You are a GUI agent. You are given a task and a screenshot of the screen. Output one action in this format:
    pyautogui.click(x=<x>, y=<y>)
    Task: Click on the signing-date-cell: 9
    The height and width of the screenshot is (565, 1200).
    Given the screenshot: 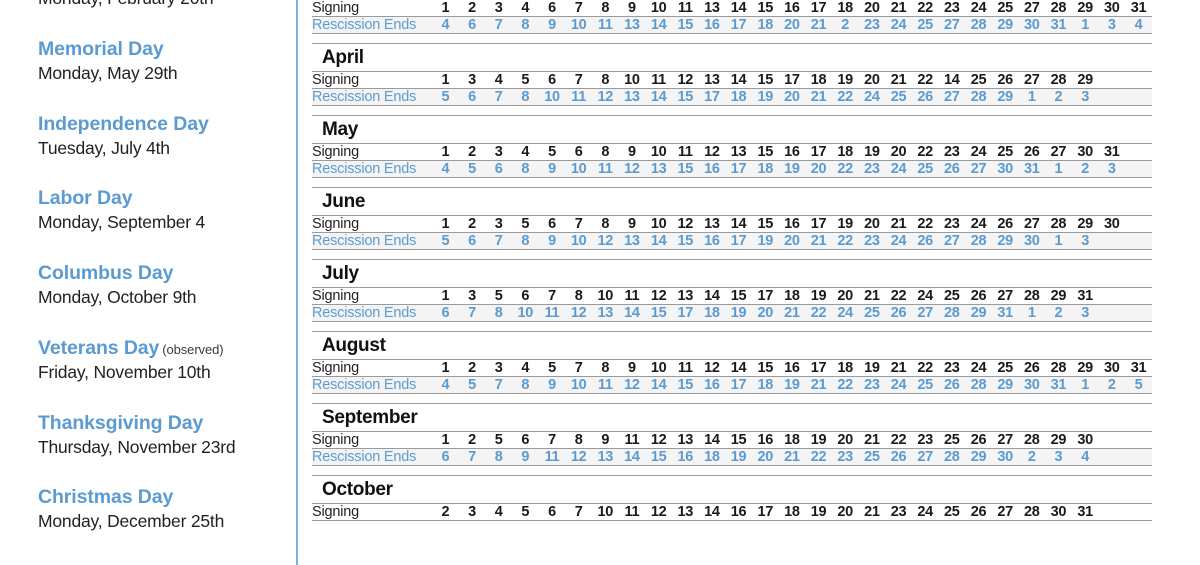 What is the action you would take?
    pyautogui.click(x=632, y=224)
    